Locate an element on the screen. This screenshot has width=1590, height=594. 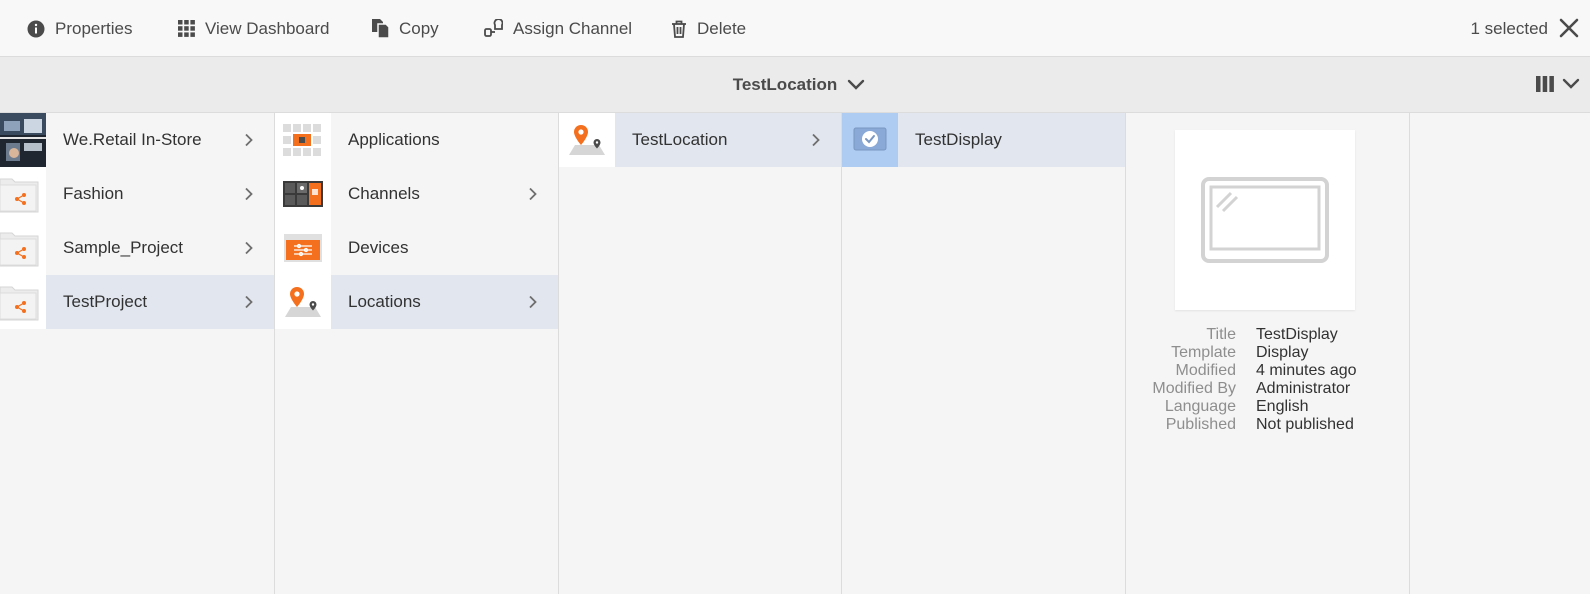
assign-channel-icon is located at coordinates (493, 28).